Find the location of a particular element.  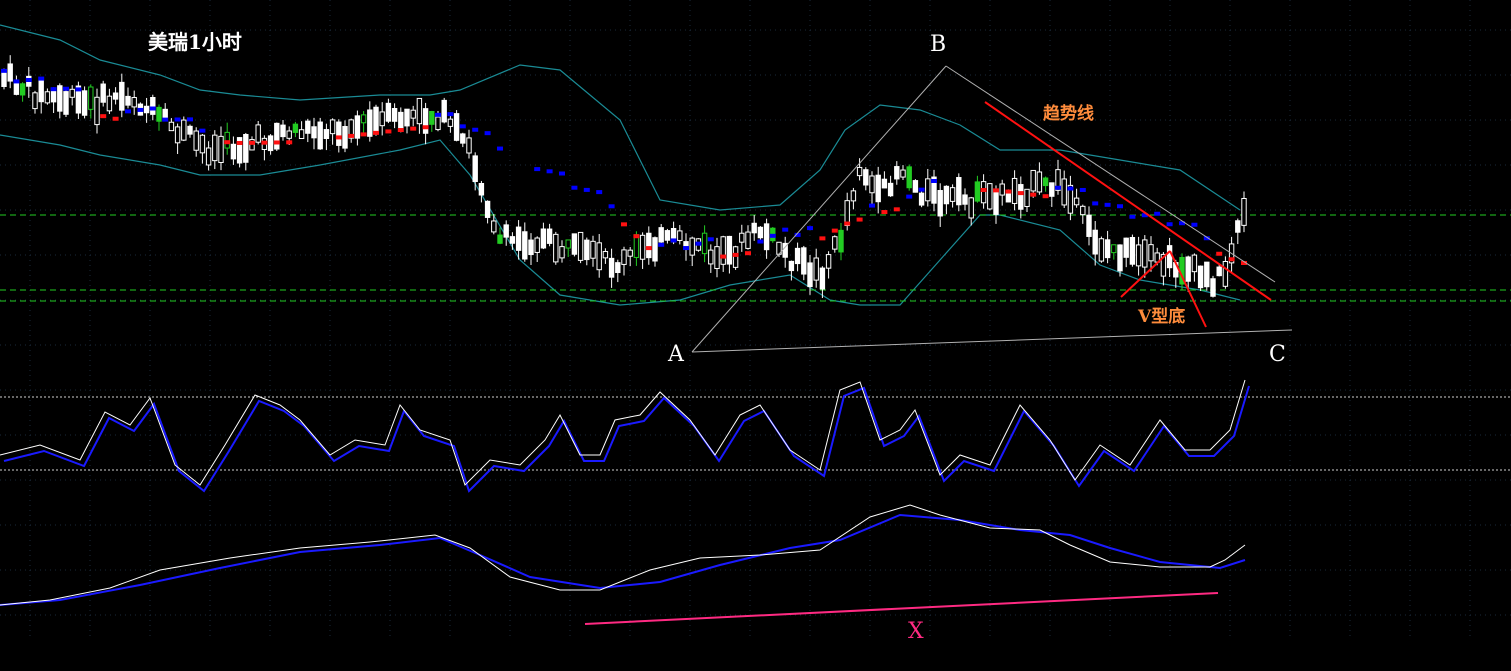

chart-title: 美瑞1小时 is located at coordinates (195, 42).